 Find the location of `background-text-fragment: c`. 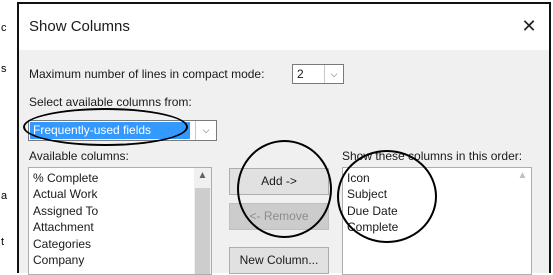

background-text-fragment: c is located at coordinates (4, 28).